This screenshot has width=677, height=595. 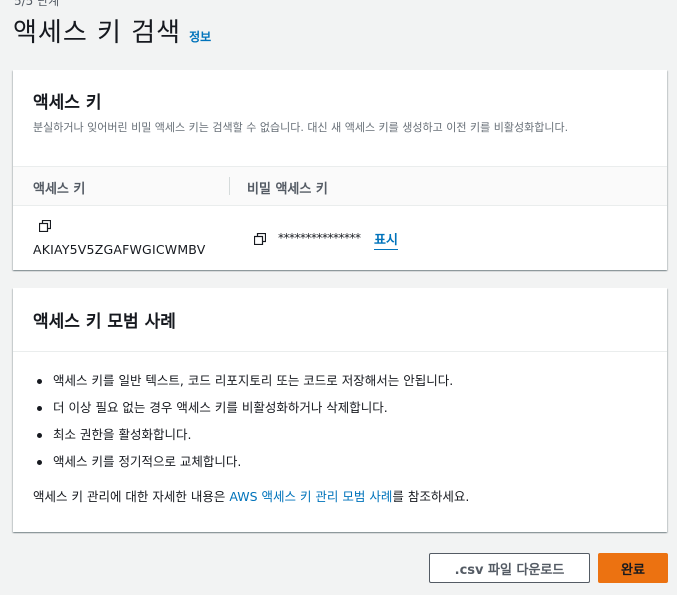 What do you see at coordinates (131, 496) in the screenshot?
I see `note-prefix: 액세스 키 관리에 대한 자세한 내용은` at bounding box center [131, 496].